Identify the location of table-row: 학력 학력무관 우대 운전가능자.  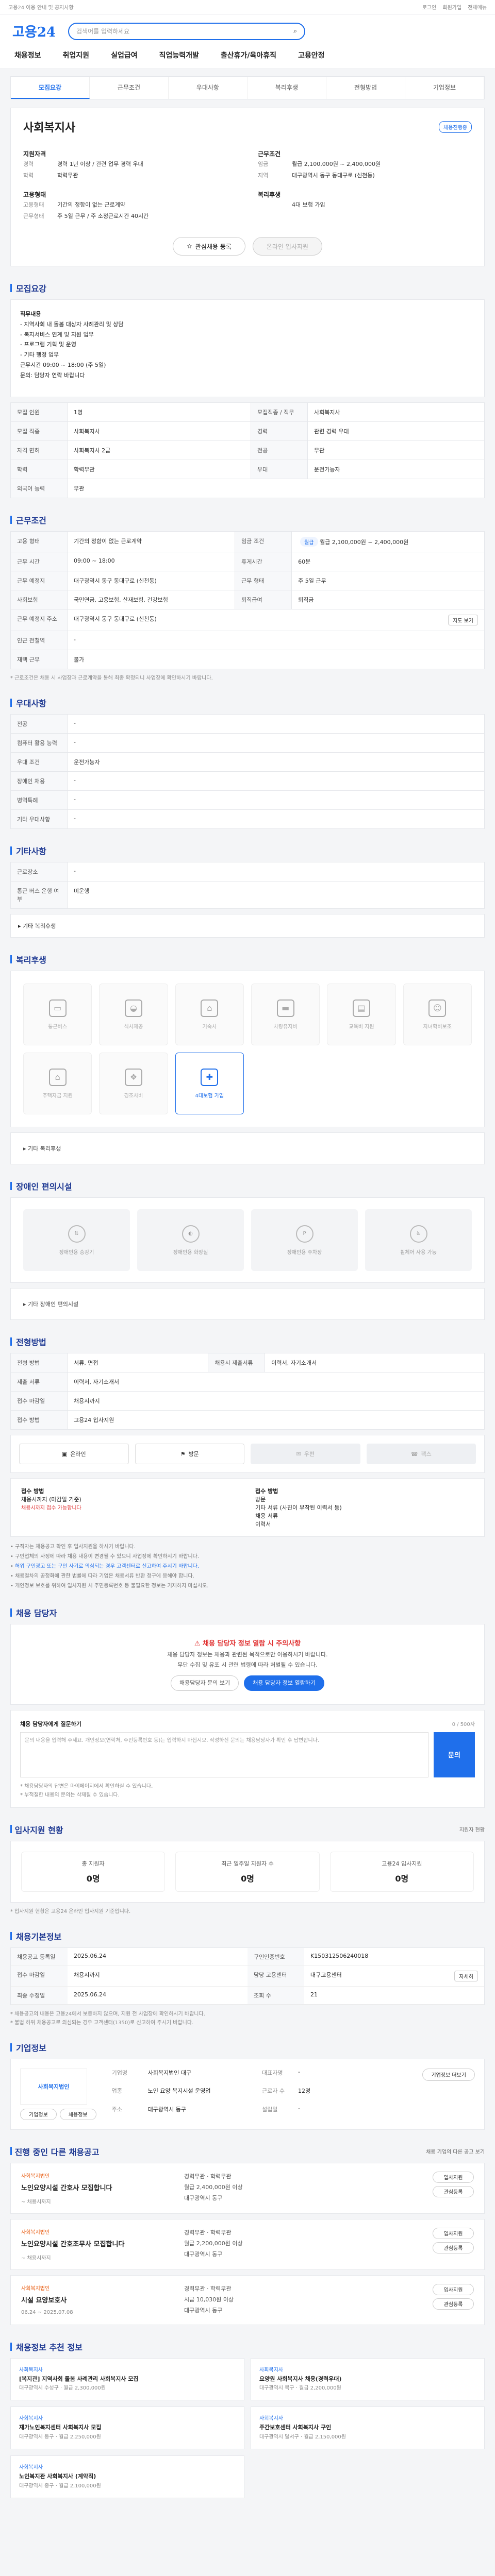
(247, 469).